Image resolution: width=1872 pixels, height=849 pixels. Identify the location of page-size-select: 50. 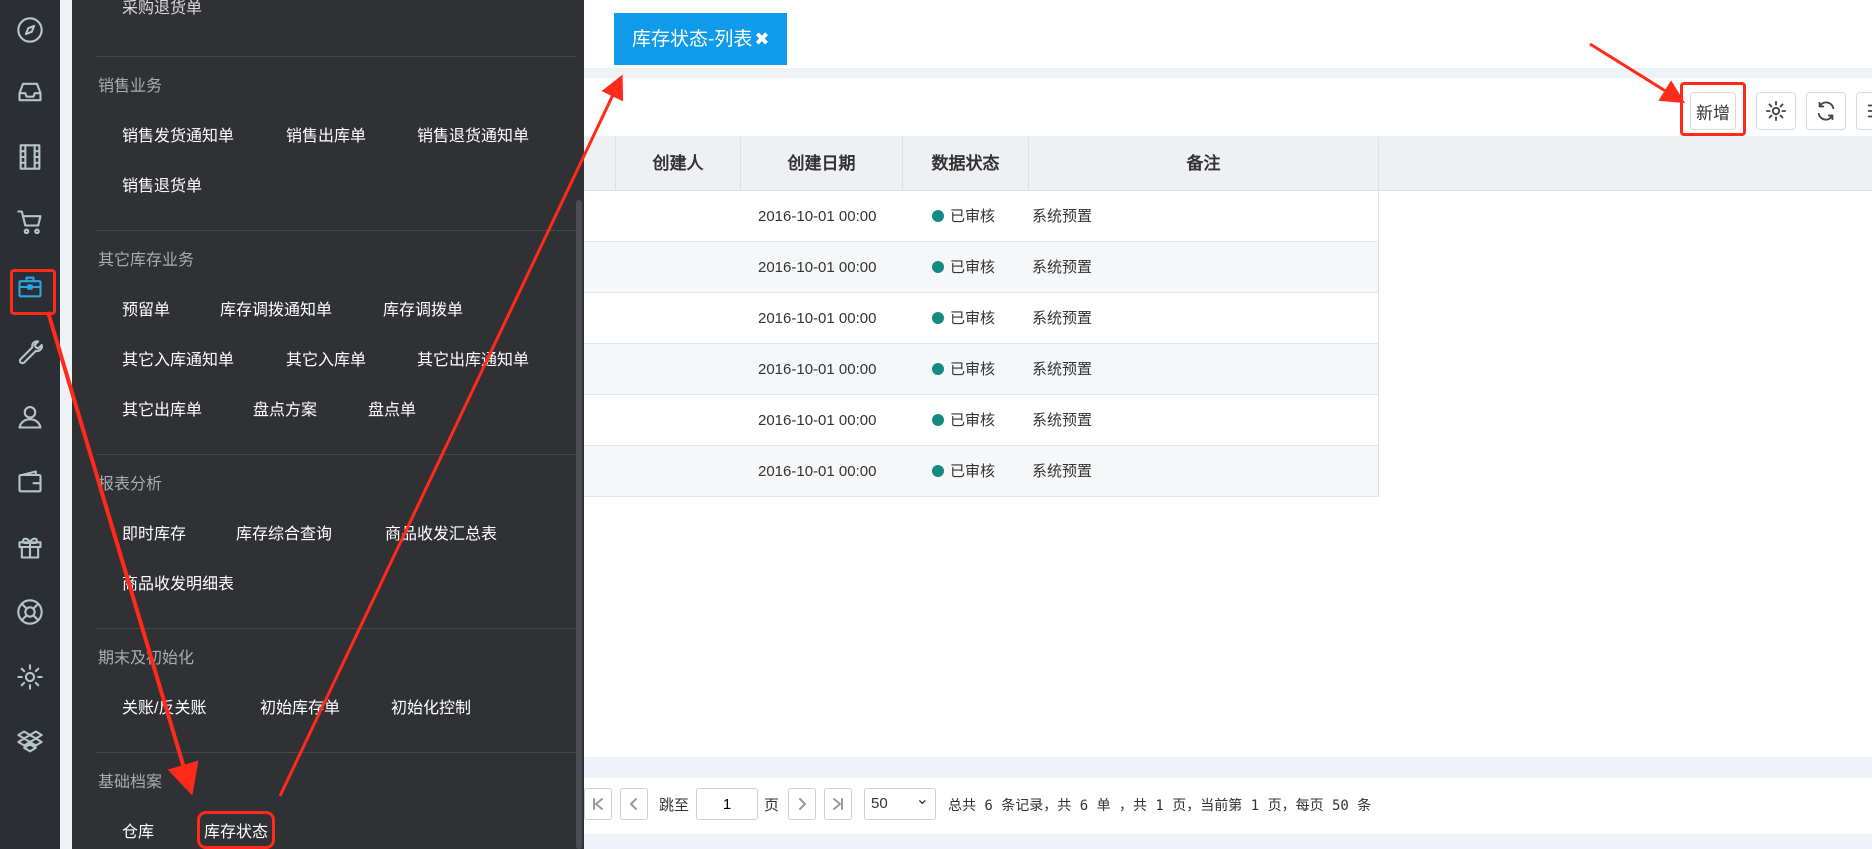
(900, 802).